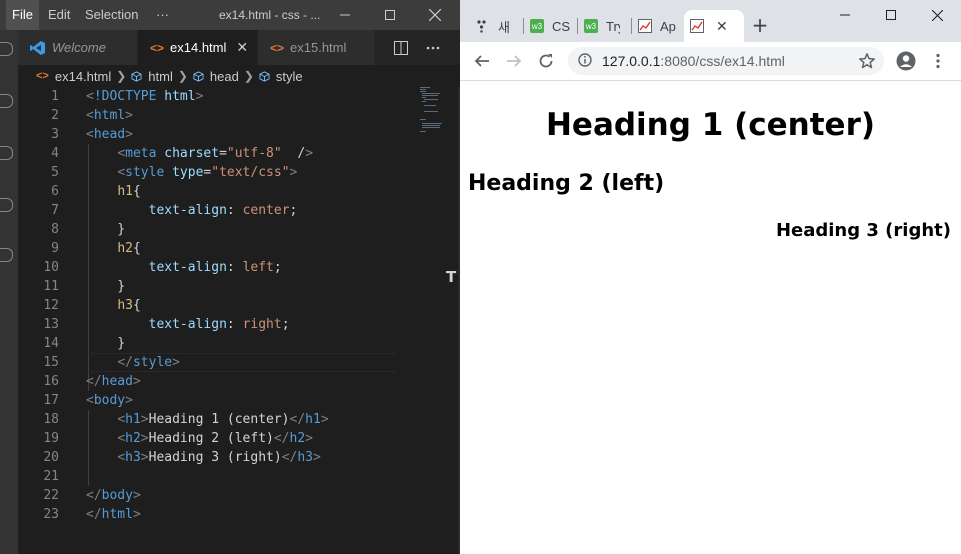 The width and height of the screenshot is (961, 554). I want to click on close-window-button, so click(435, 15).